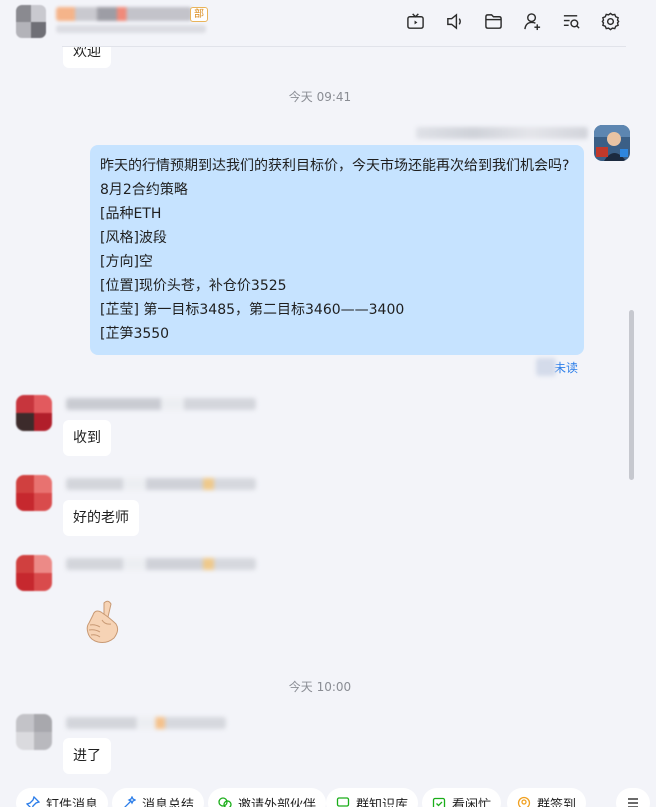 This screenshot has width=656, height=807. I want to click on sparkle-icon, so click(129, 801).